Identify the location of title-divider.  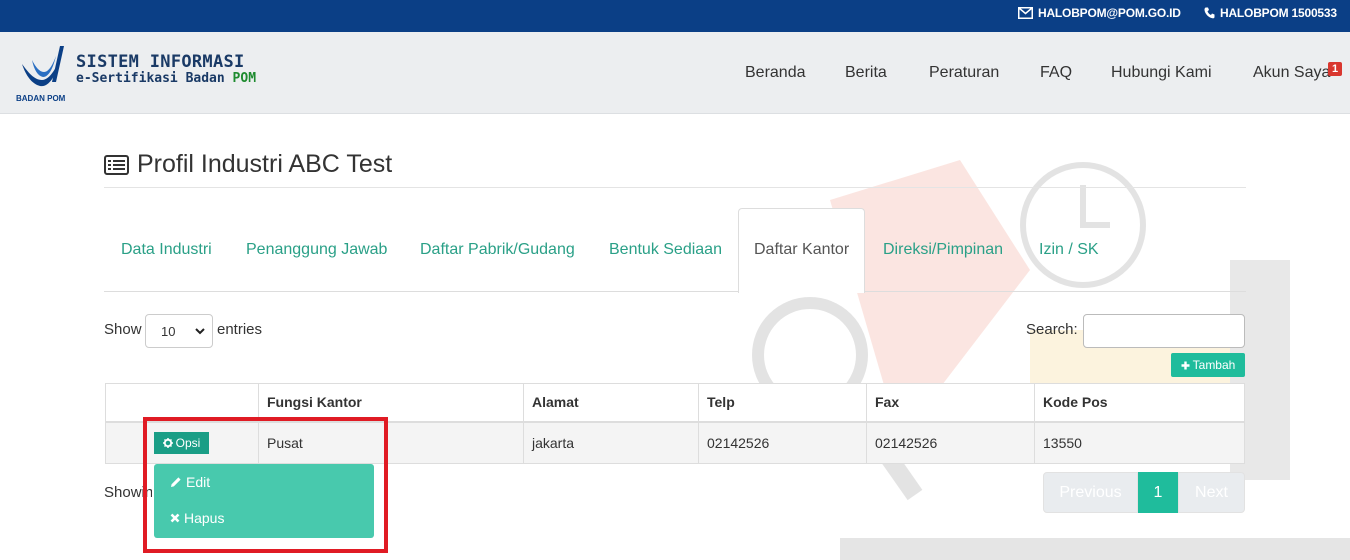
(675, 187).